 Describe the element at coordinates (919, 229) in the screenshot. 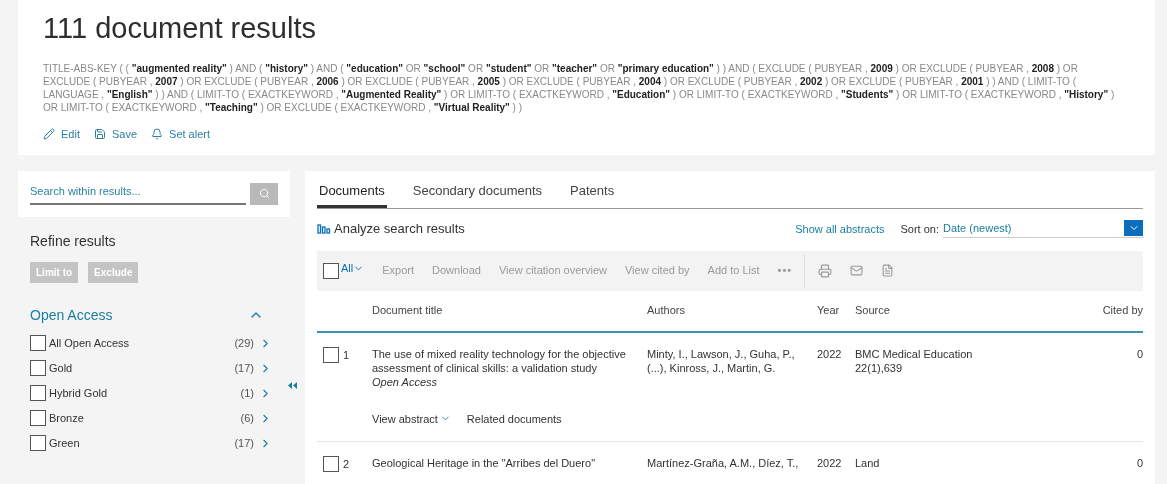

I see `sort-label: Sort on:` at that location.